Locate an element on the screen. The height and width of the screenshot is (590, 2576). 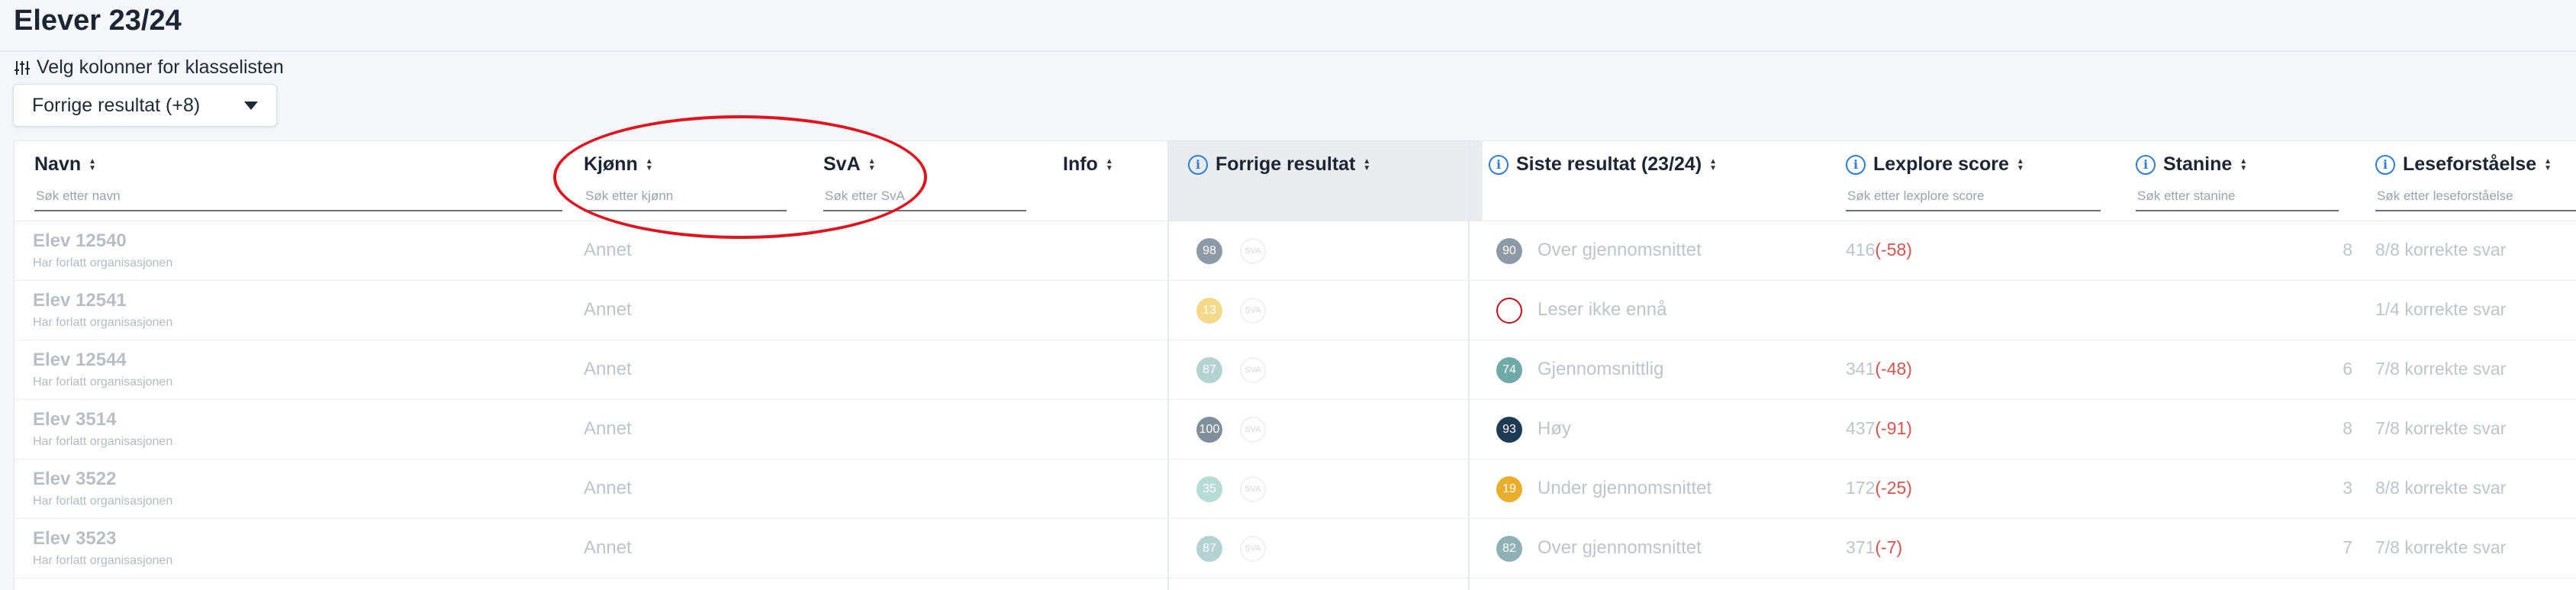
header-lexplore-label: Lexplore score is located at coordinates (1941, 164).